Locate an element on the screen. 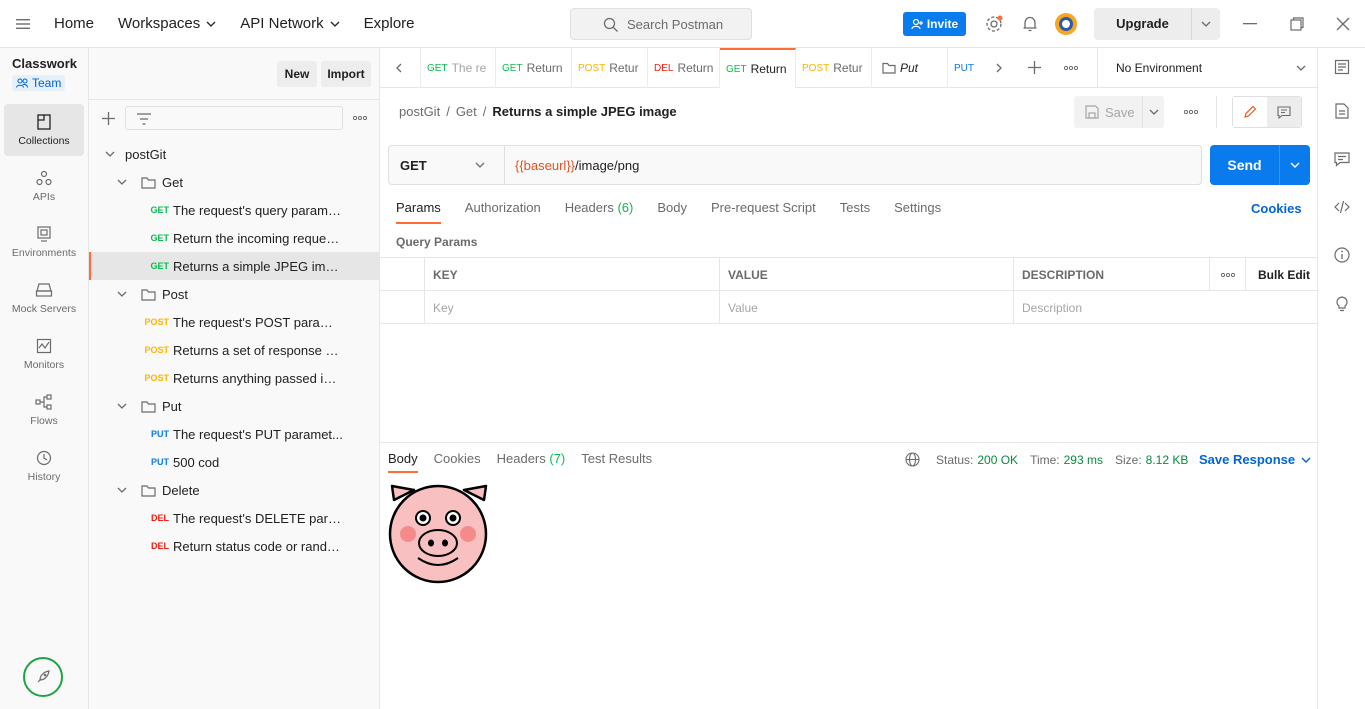 The height and width of the screenshot is (709, 1365). tab-params: Params is located at coordinates (418, 212).